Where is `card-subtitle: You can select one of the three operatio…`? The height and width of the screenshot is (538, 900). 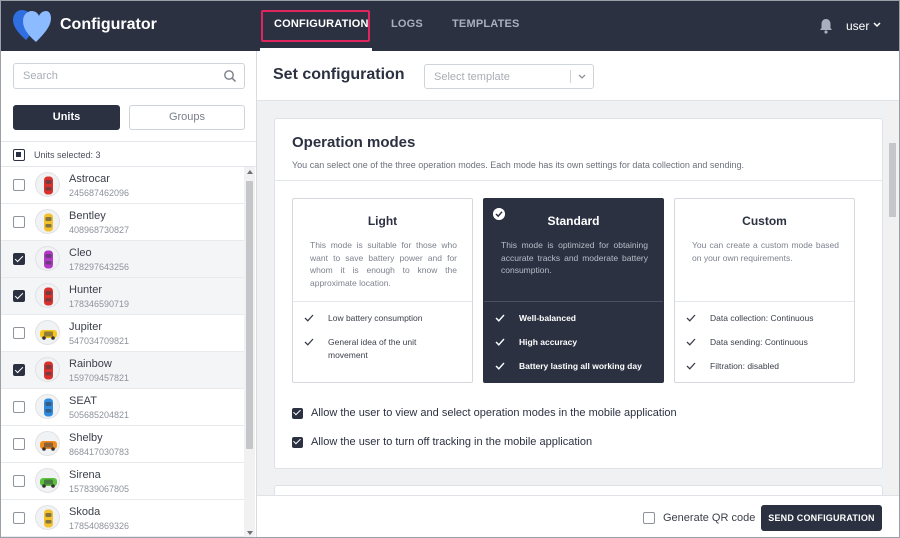
card-subtitle: You can select one of the three operatio… is located at coordinates (518, 165).